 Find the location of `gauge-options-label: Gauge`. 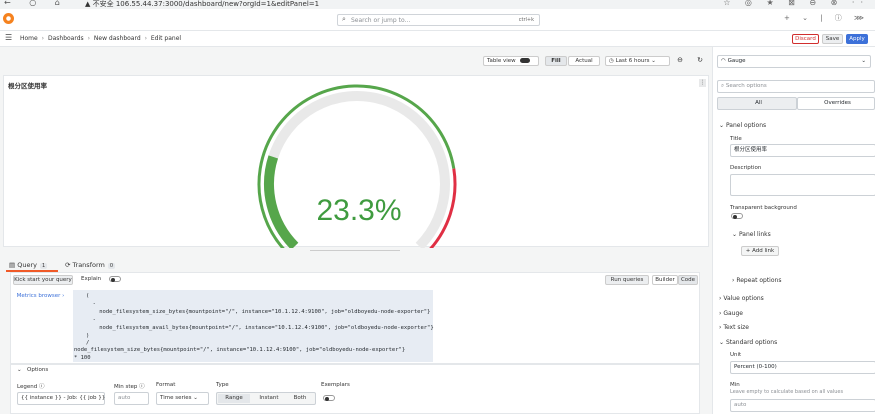

gauge-options-label: Gauge is located at coordinates (733, 313).